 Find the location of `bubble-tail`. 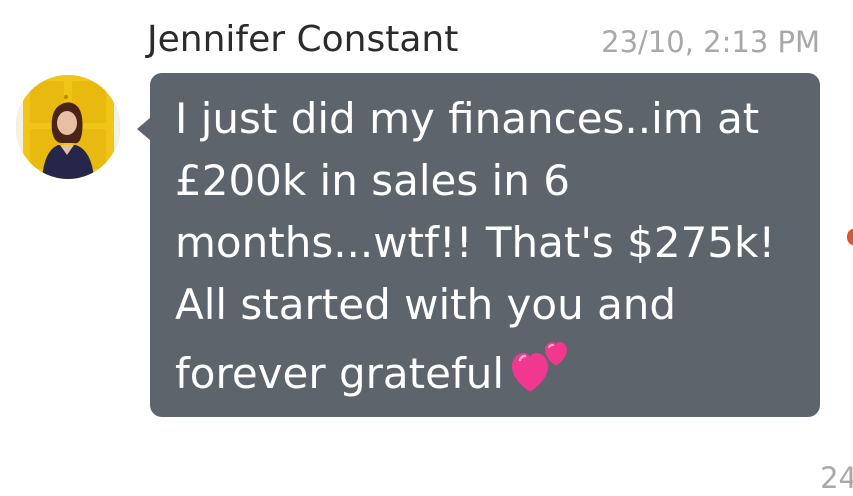

bubble-tail is located at coordinates (144, 129).